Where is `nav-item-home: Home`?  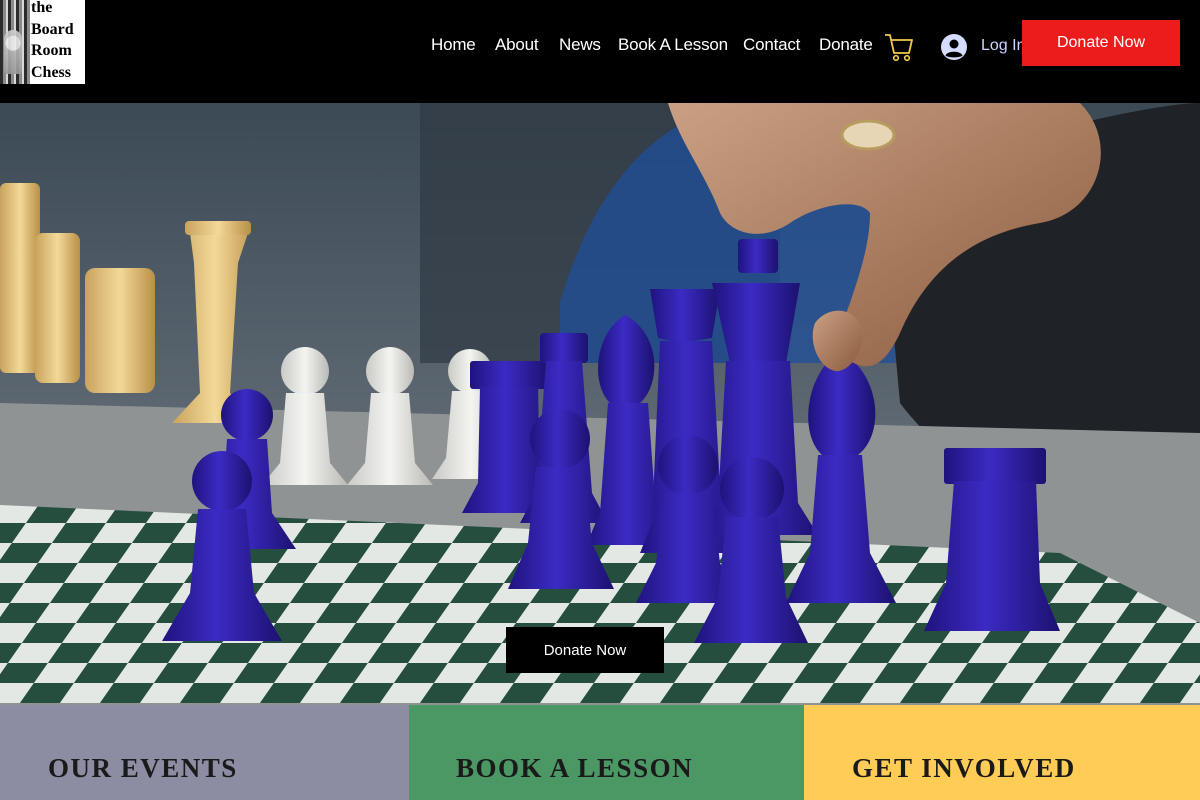
nav-item-home: Home is located at coordinates (453, 45).